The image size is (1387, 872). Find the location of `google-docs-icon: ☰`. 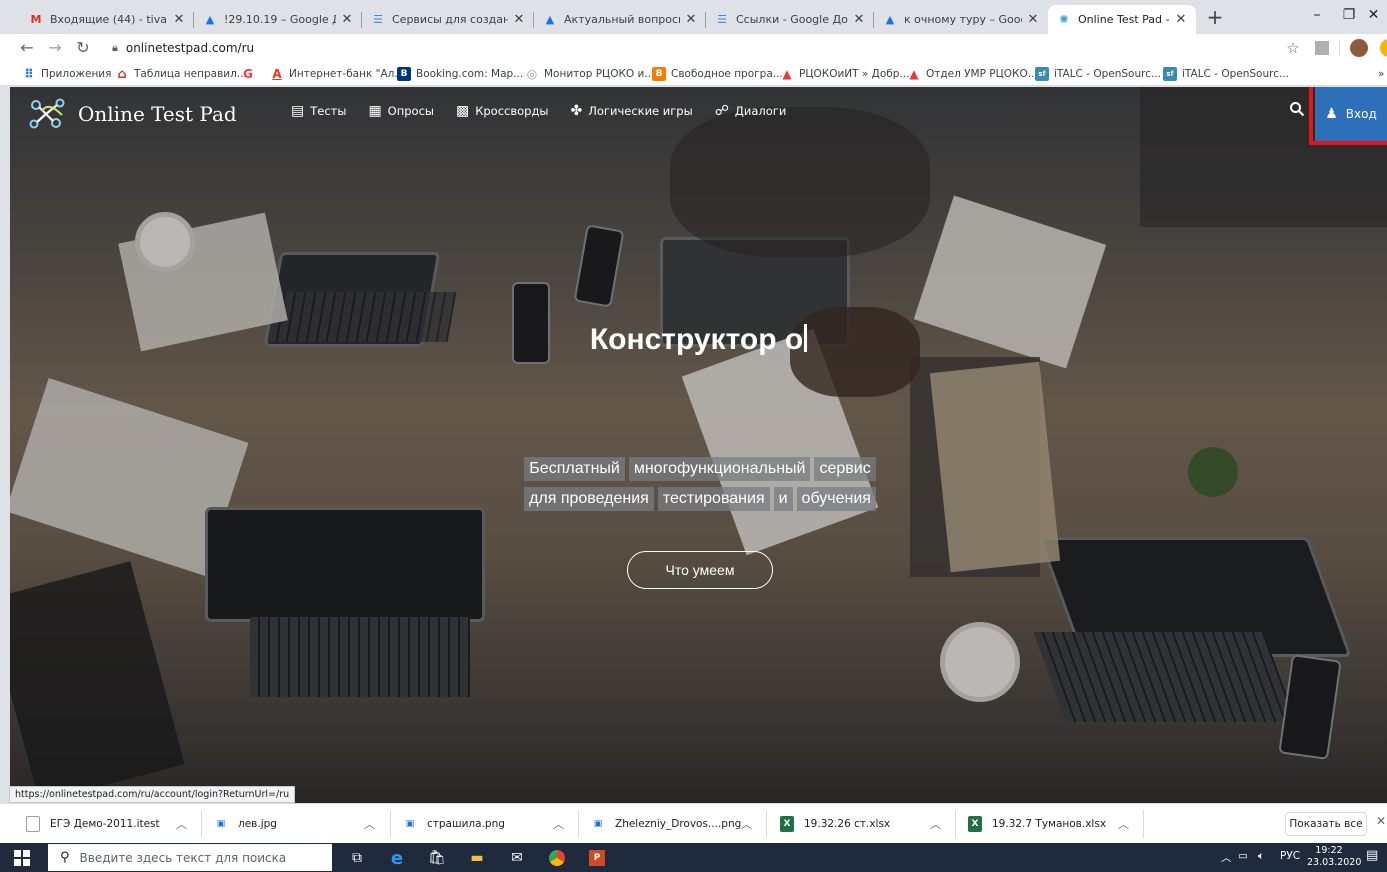

google-docs-icon: ☰ is located at coordinates (378, 19).